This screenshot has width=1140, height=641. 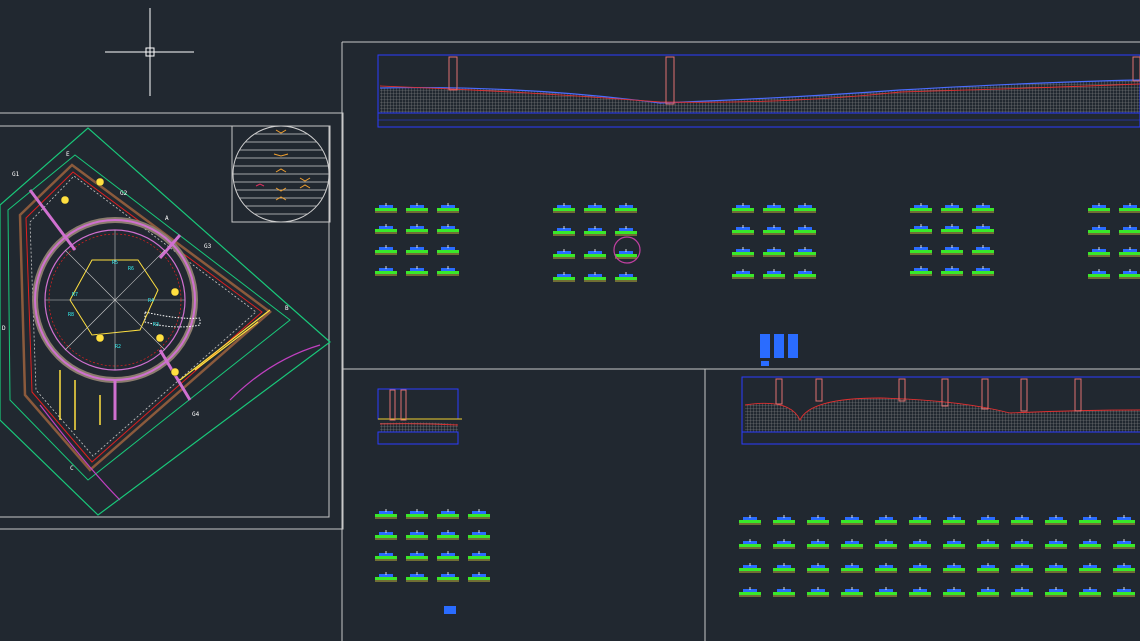 What do you see at coordinates (151, 301) in the screenshot?
I see `block-label: R4` at bounding box center [151, 301].